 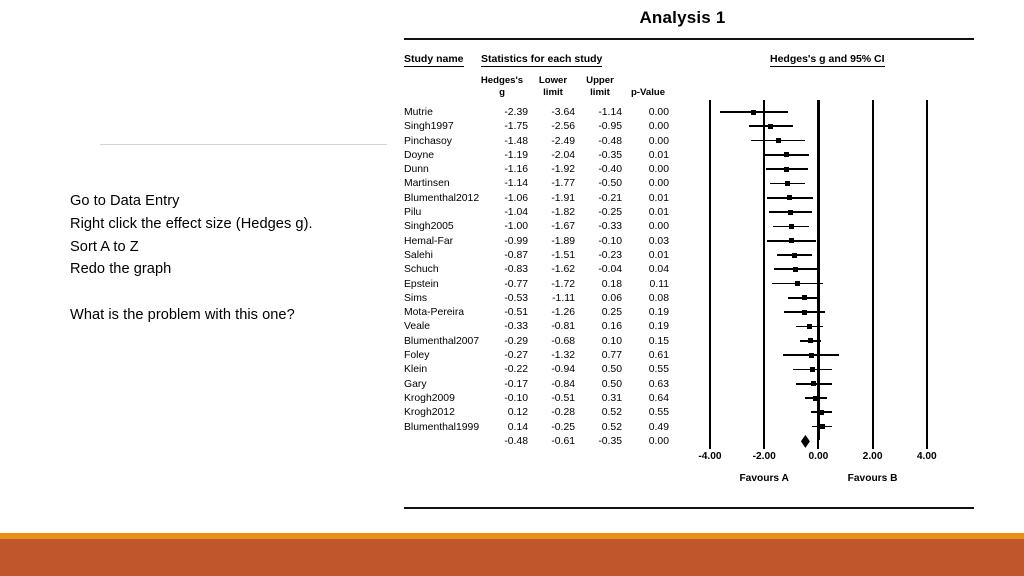 What do you see at coordinates (540, 370) in the screenshot?
I see `table-row: Klein -0.22 -0.94 0.50 0.55` at bounding box center [540, 370].